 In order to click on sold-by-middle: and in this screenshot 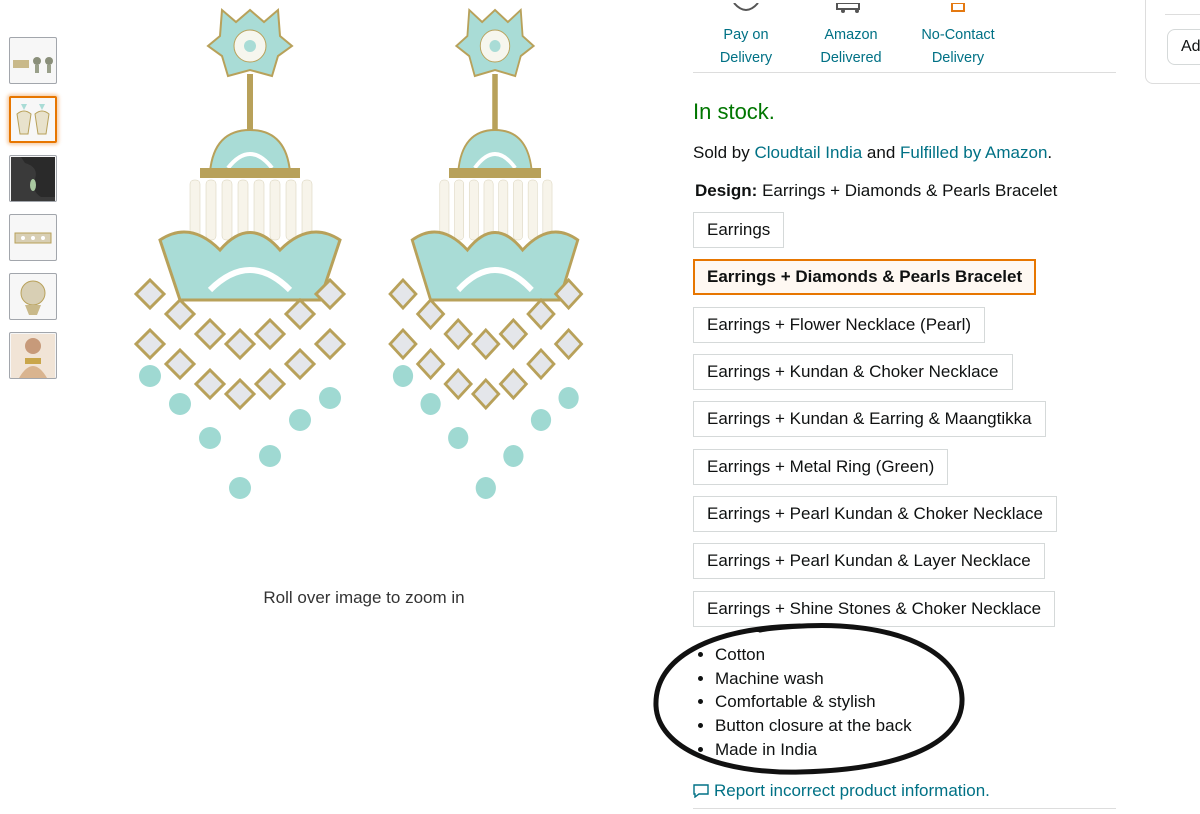, I will do `click(881, 152)`.